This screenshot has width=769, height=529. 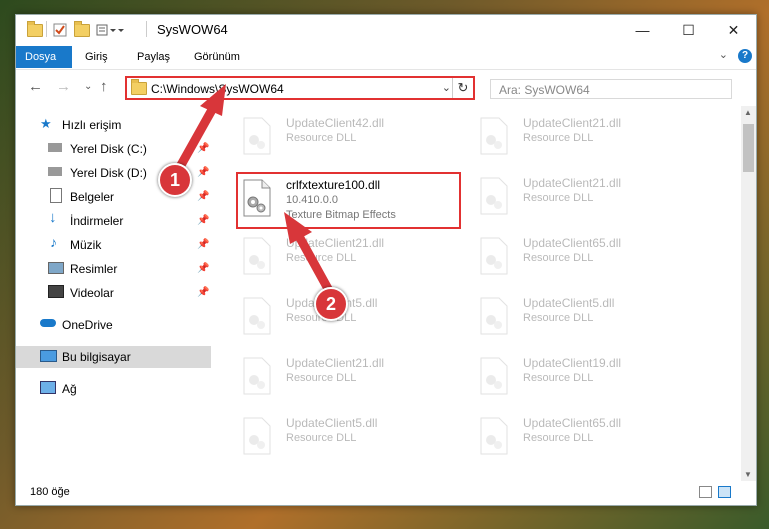 I want to click on scroll-up-icon: ▲, so click(x=748, y=112).